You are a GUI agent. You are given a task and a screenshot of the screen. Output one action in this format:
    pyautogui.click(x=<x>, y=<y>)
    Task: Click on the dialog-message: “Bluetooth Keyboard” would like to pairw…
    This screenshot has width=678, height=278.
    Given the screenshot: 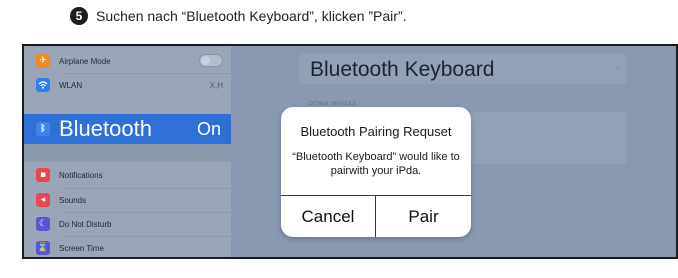 What is the action you would take?
    pyautogui.click(x=376, y=164)
    